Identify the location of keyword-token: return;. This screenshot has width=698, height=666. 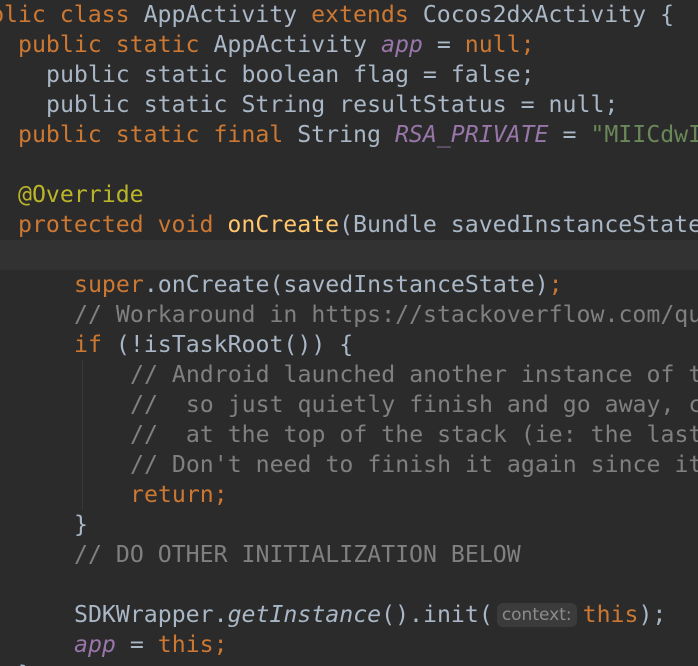
(179, 494).